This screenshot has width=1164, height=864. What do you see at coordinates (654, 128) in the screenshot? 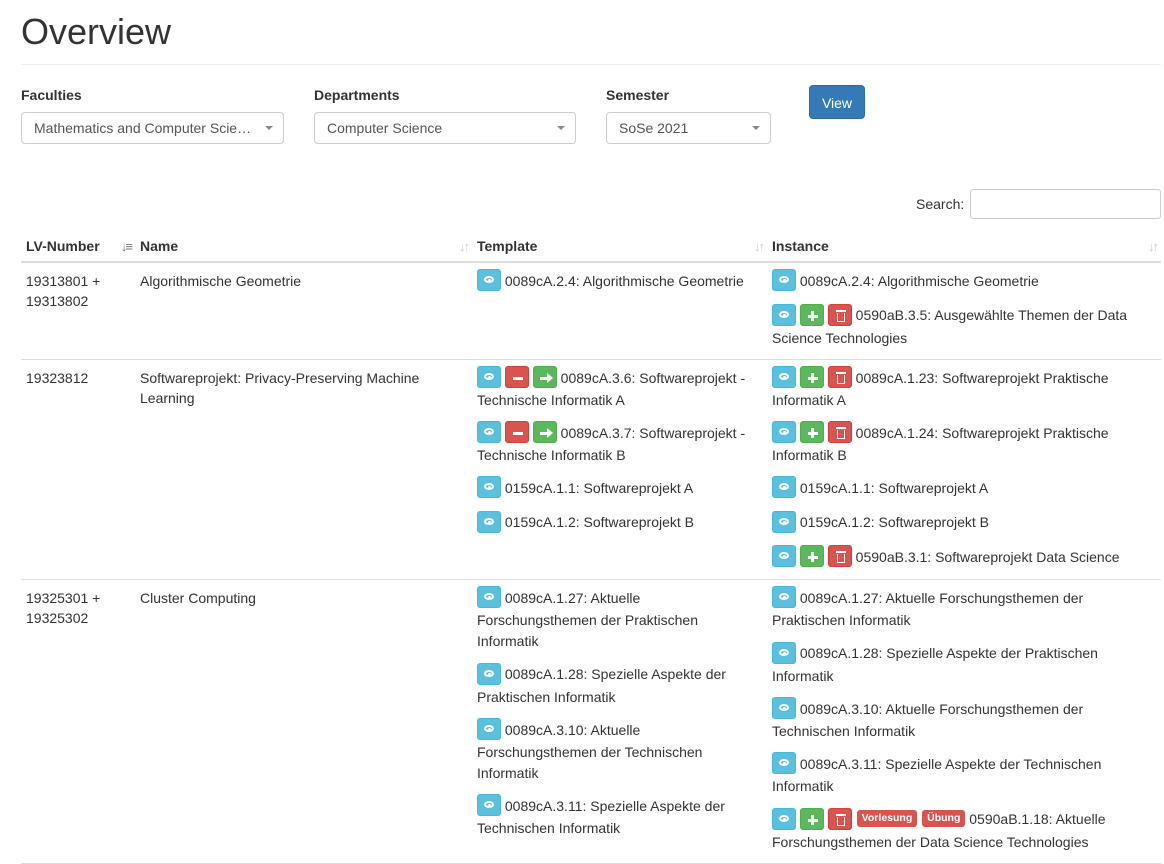
I see `semester-select-value: SoSe 2021` at bounding box center [654, 128].